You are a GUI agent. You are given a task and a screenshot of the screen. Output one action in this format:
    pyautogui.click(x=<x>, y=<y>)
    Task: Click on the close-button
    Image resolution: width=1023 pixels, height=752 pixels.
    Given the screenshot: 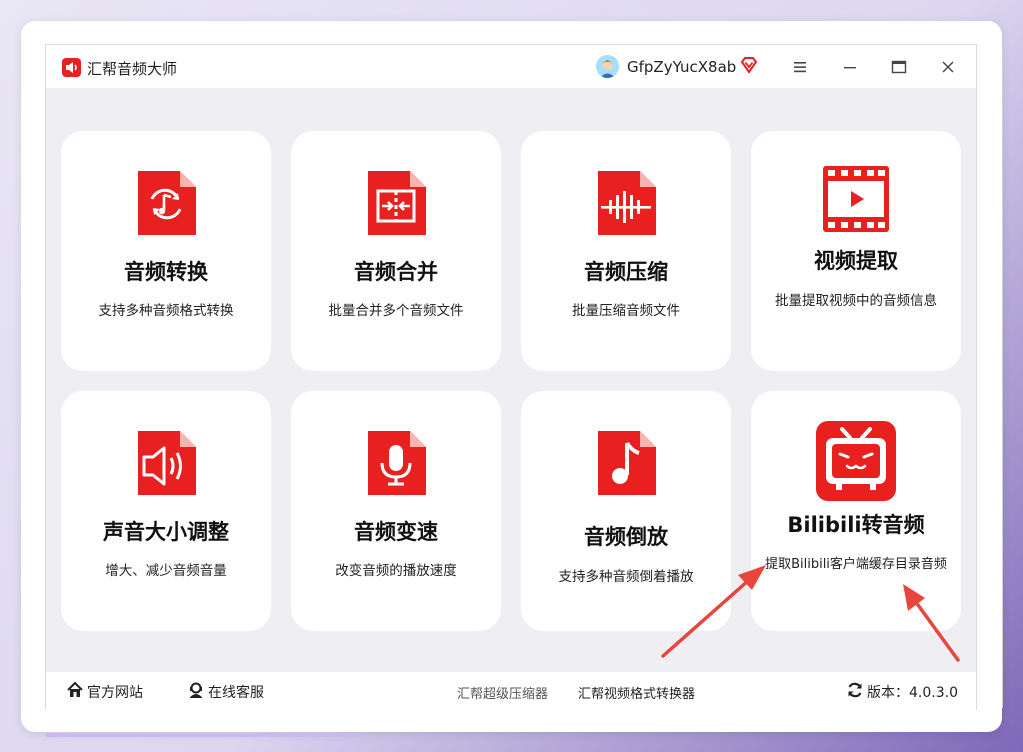 What is the action you would take?
    pyautogui.click(x=948, y=67)
    